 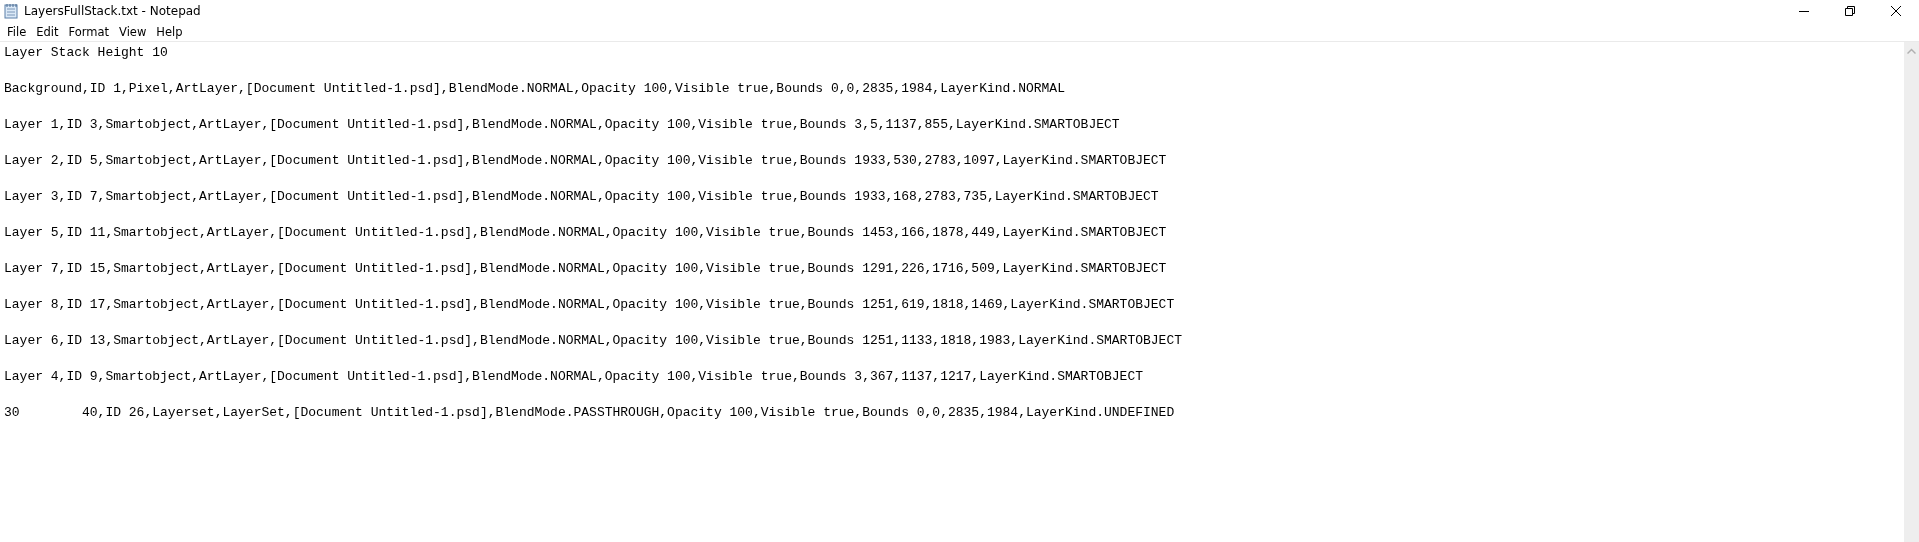 What do you see at coordinates (113, 11) in the screenshot?
I see `window-title: LayersFullStack.txt - Notepad` at bounding box center [113, 11].